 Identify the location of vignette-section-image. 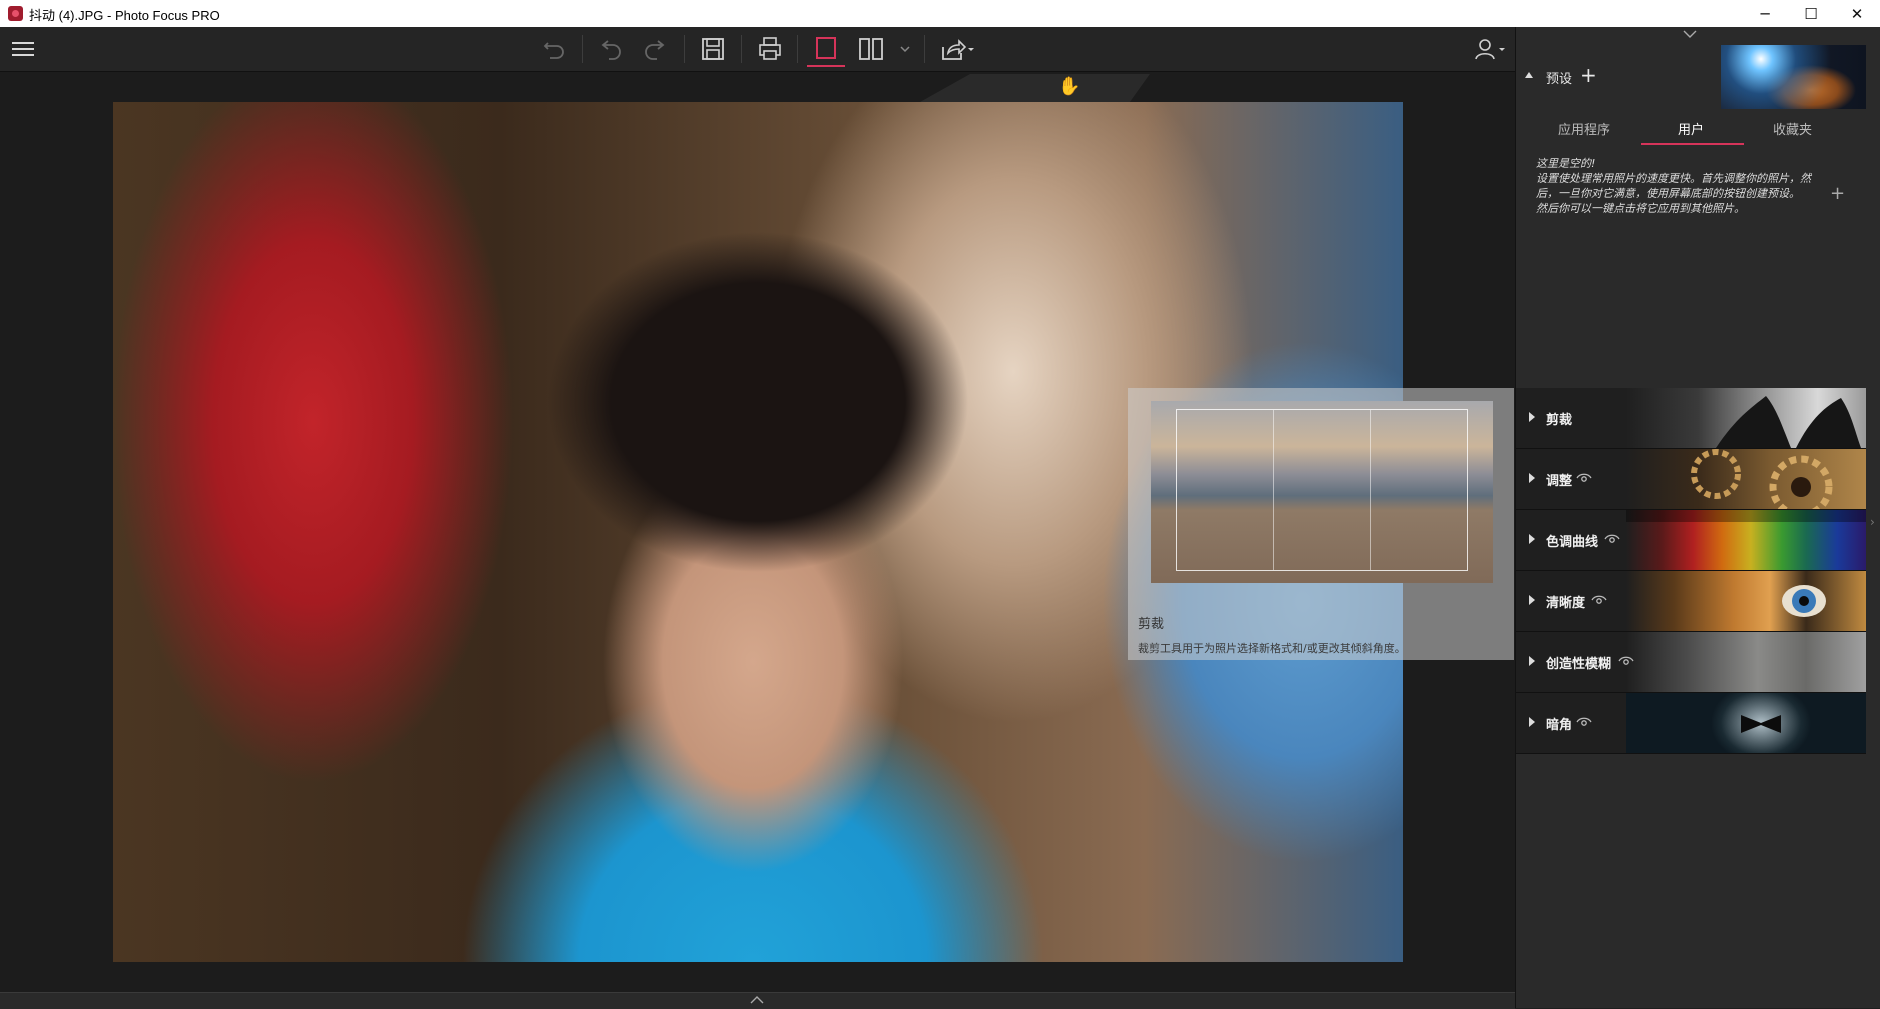
(1746, 723).